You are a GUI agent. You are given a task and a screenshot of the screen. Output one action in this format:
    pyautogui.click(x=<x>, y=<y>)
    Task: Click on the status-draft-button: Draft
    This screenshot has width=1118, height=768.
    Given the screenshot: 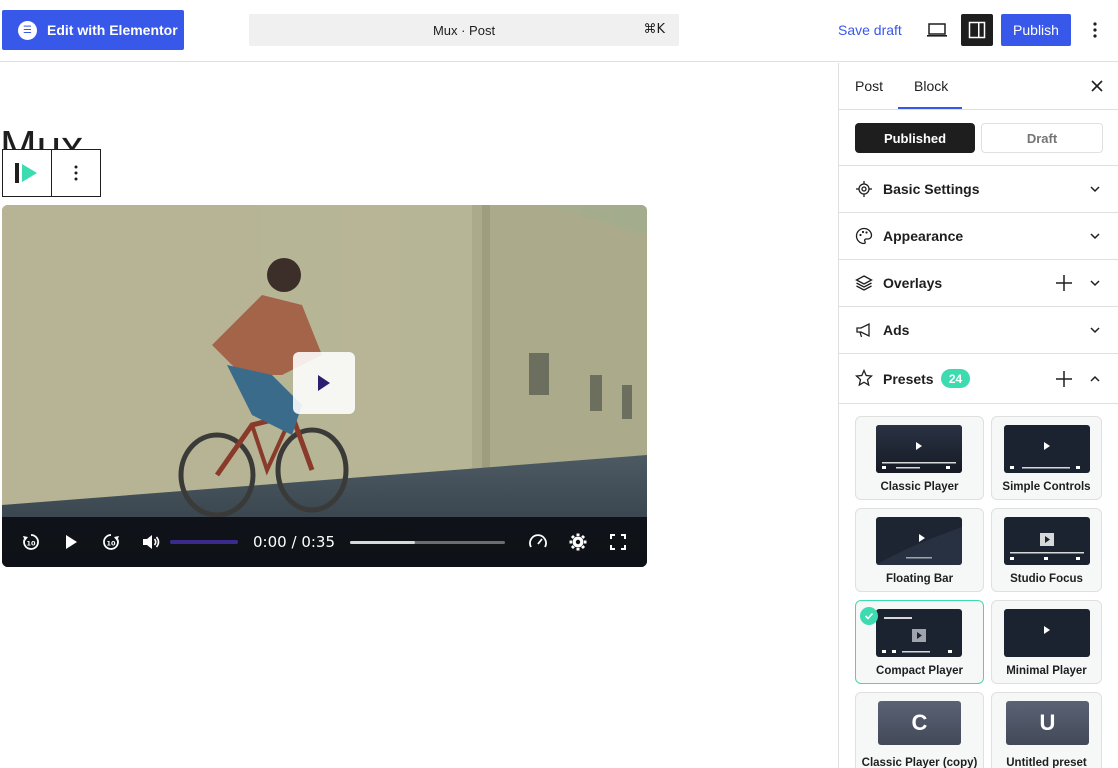 What is the action you would take?
    pyautogui.click(x=1042, y=138)
    